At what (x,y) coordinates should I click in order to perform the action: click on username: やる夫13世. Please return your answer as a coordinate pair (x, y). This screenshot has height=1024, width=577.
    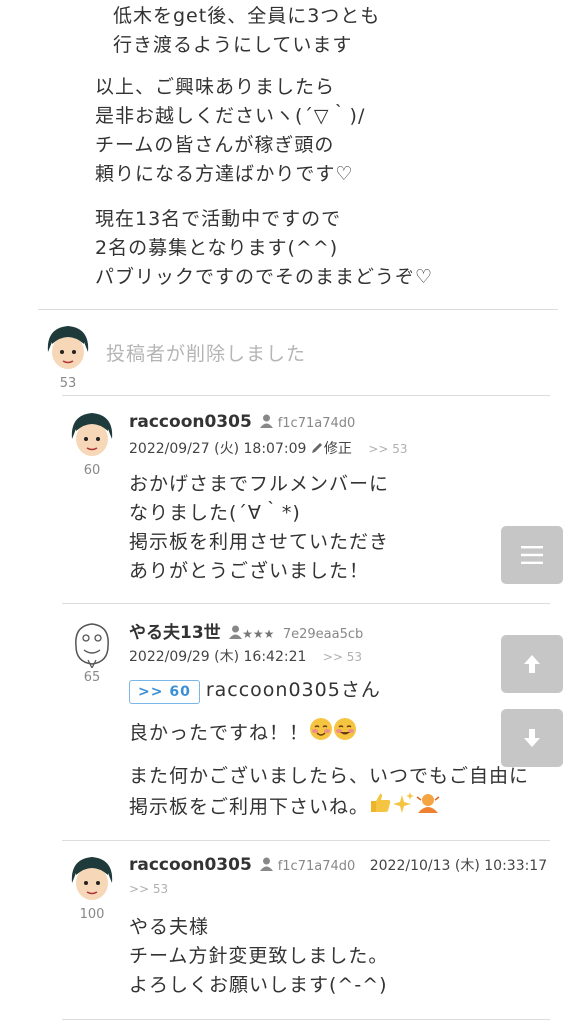
    Looking at the image, I should click on (175, 633).